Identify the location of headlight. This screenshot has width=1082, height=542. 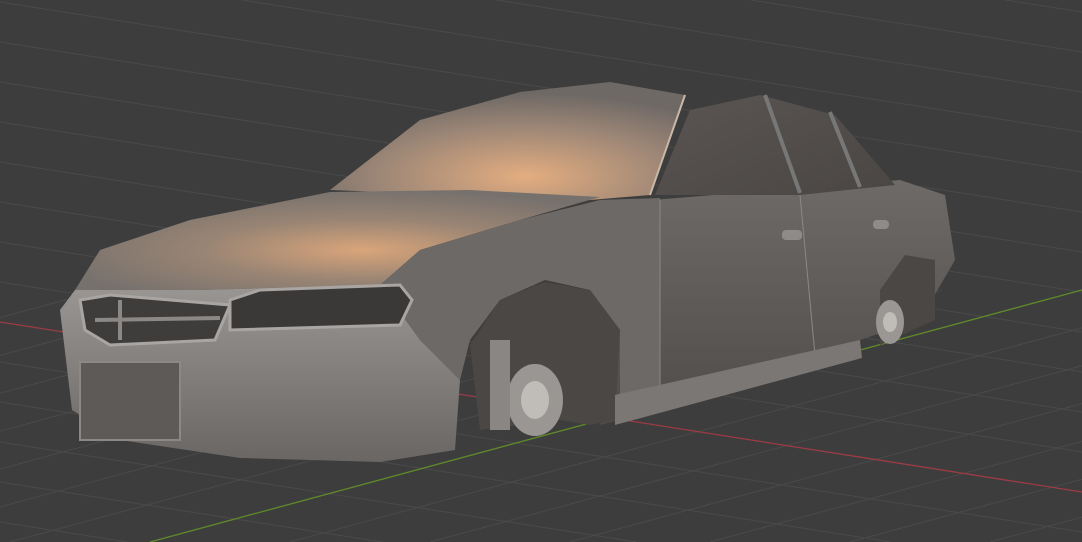
(321, 307).